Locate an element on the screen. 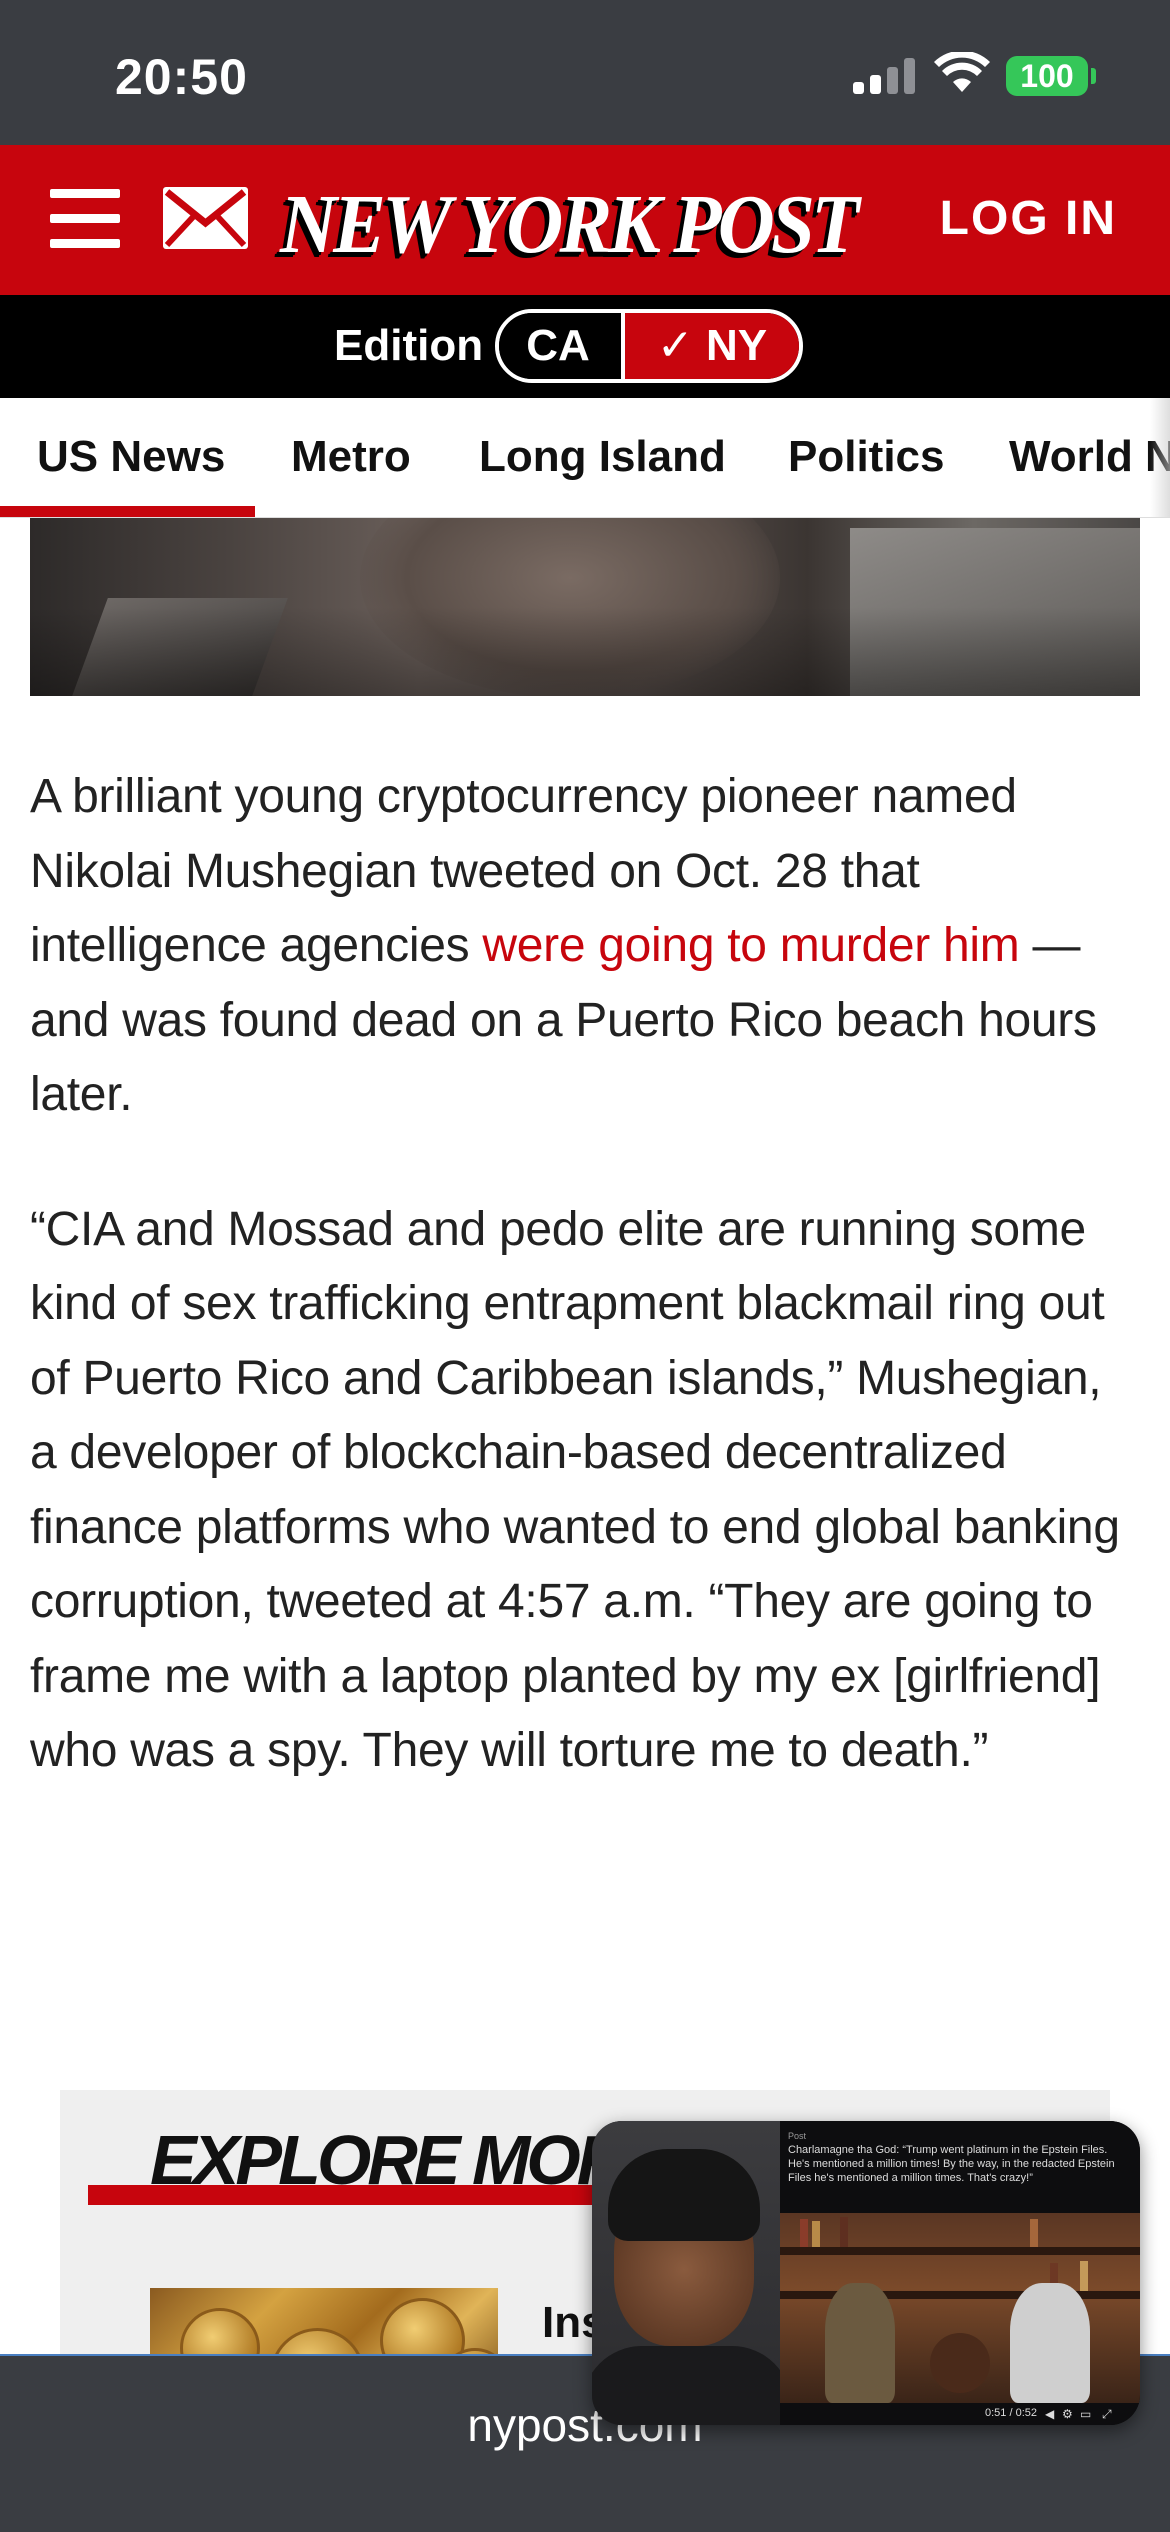 Image resolution: width=1170 pixels, height=2532 pixels. cellular-signal-icon is located at coordinates (884, 76).